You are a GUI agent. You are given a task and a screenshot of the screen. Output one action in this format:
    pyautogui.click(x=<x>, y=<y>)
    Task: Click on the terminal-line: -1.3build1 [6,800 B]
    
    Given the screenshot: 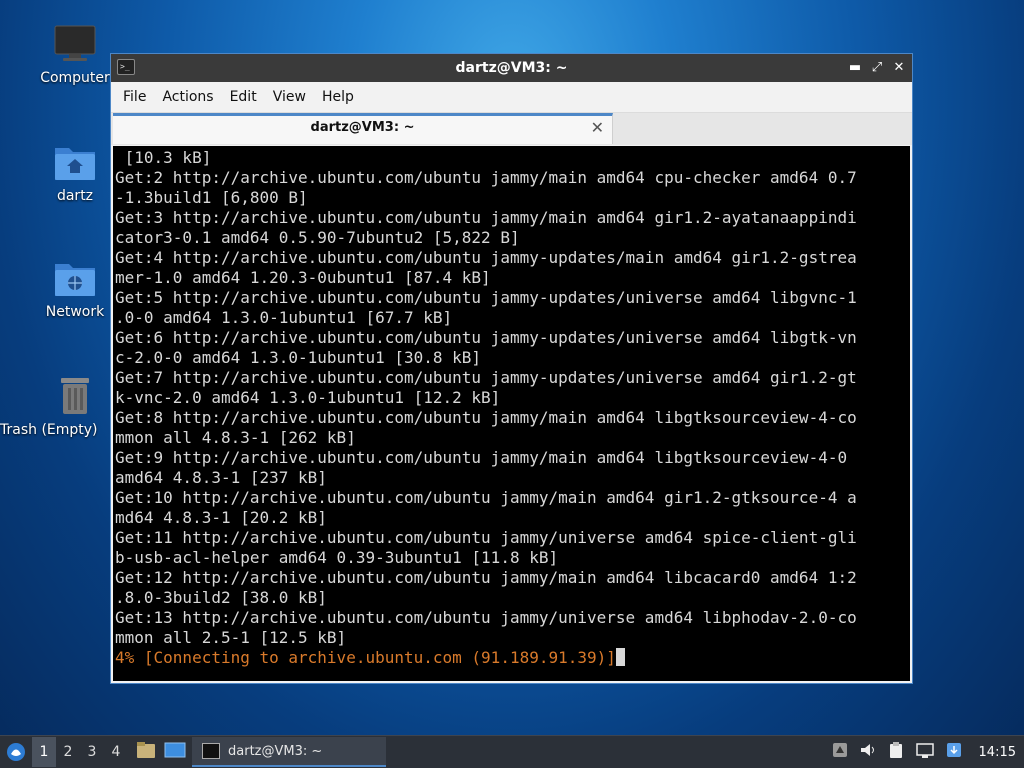 What is the action you would take?
    pyautogui.click(x=211, y=197)
    